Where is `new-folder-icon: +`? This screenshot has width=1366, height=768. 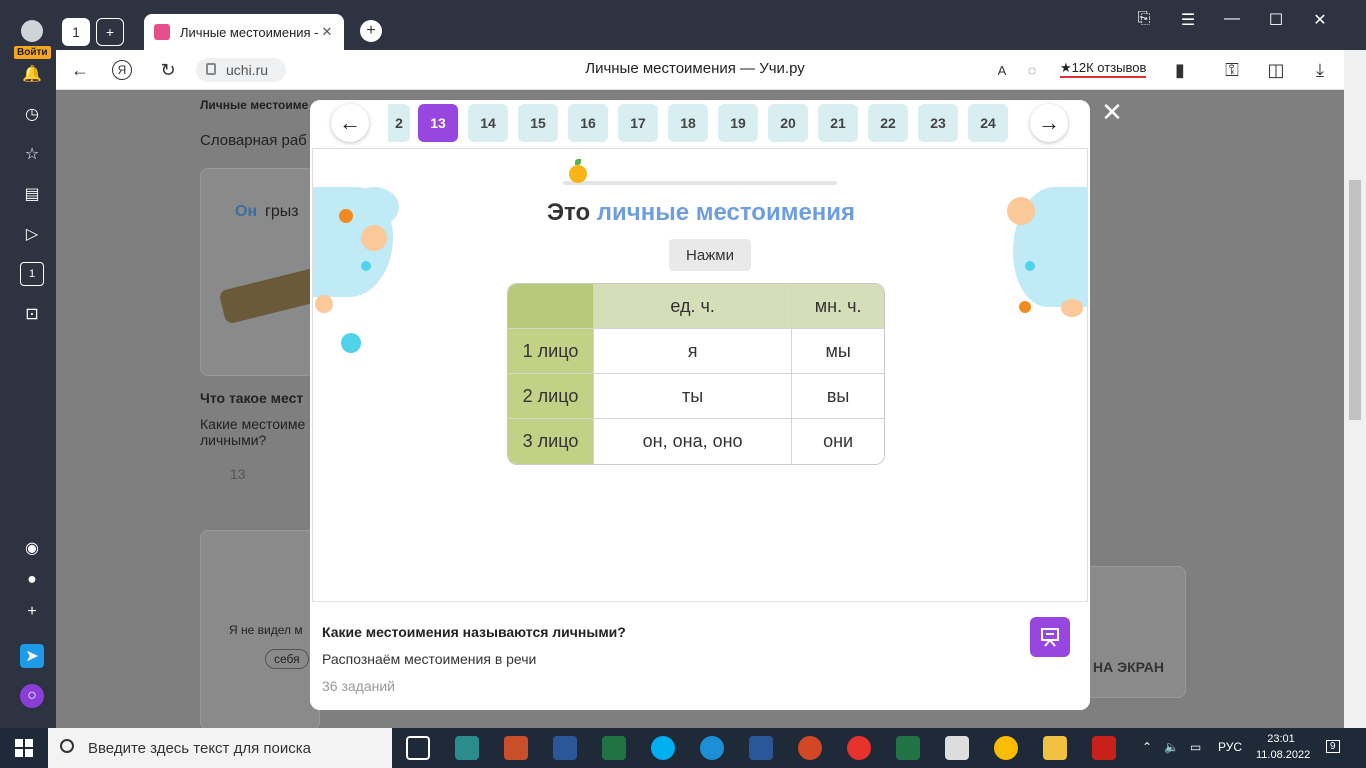
new-folder-icon: + is located at coordinates (110, 32).